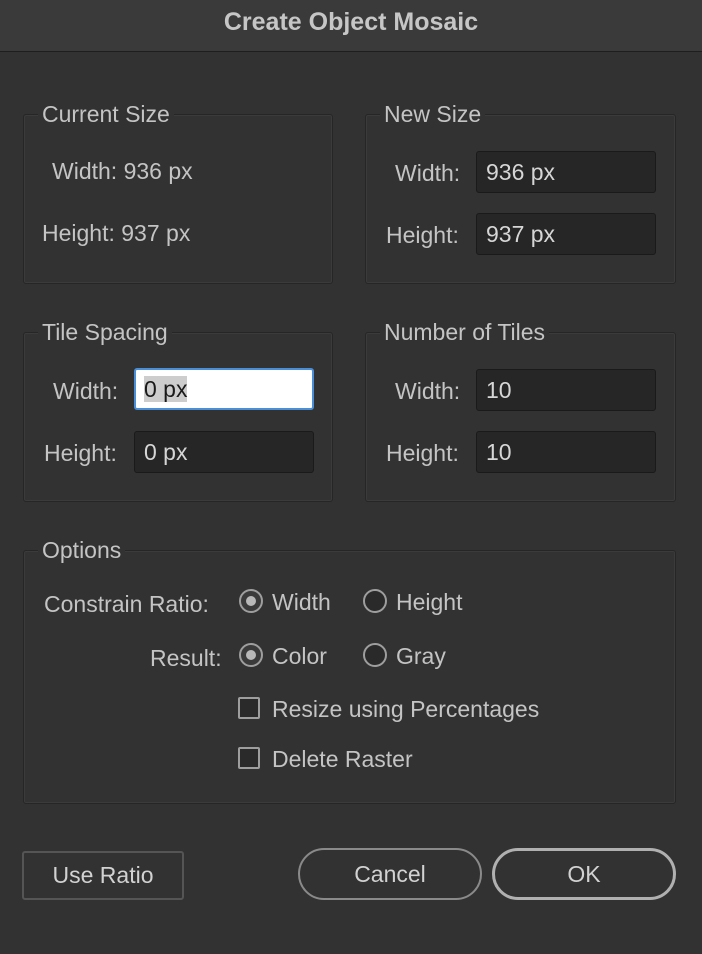 The height and width of the screenshot is (954, 702). I want to click on current-width-text: Width: 936 px, so click(122, 171).